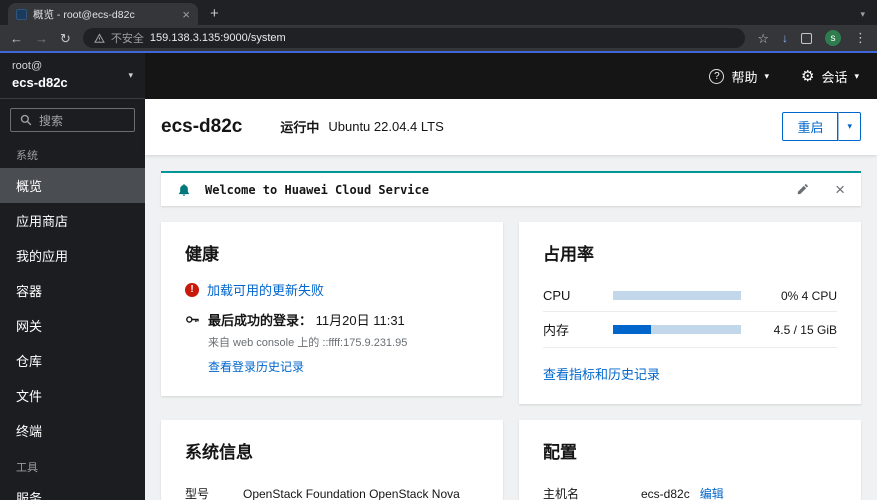 Image resolution: width=877 pixels, height=500 pixels. What do you see at coordinates (197, 493) in the screenshot?
I see `model-label: 型号` at bounding box center [197, 493].